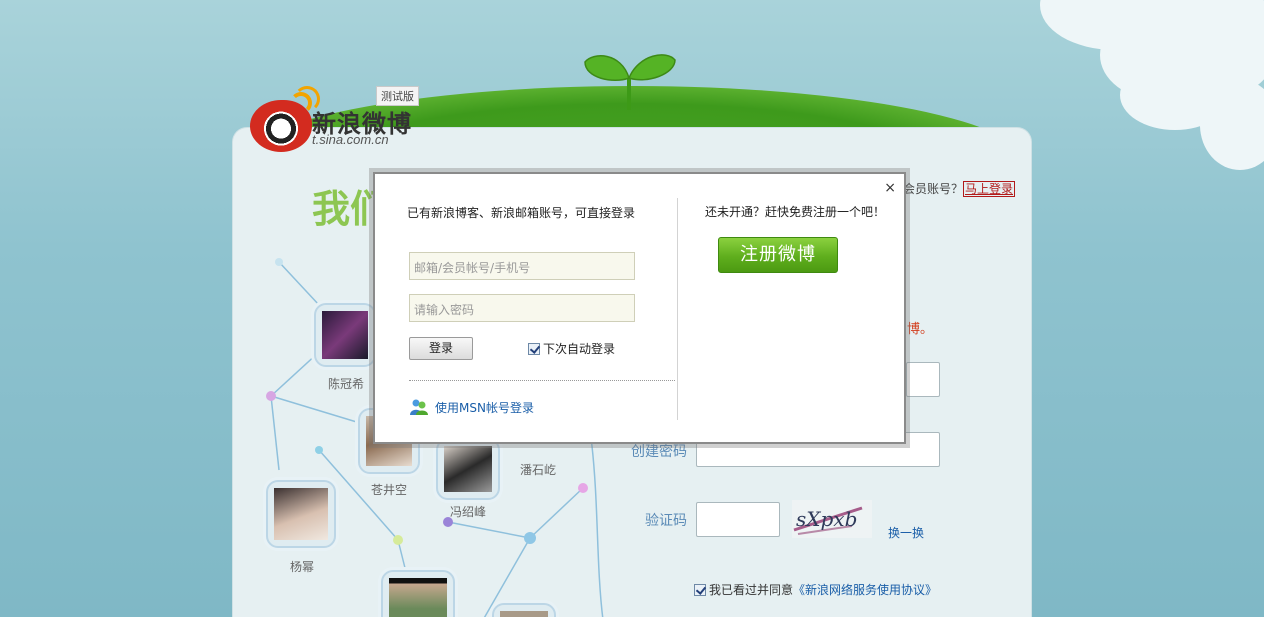 The image size is (1264, 617). What do you see at coordinates (989, 189) in the screenshot?
I see `login-now-link: 马上登录` at bounding box center [989, 189].